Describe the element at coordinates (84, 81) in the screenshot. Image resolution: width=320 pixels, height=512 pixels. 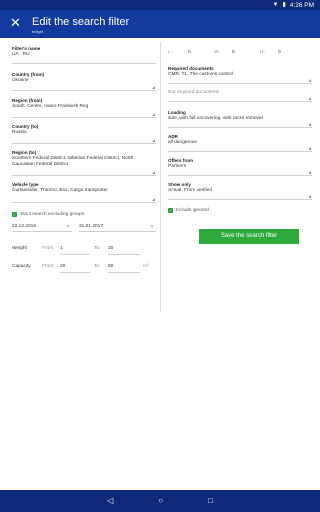
I see `country-from-select: Country (from) Ukraine` at that location.